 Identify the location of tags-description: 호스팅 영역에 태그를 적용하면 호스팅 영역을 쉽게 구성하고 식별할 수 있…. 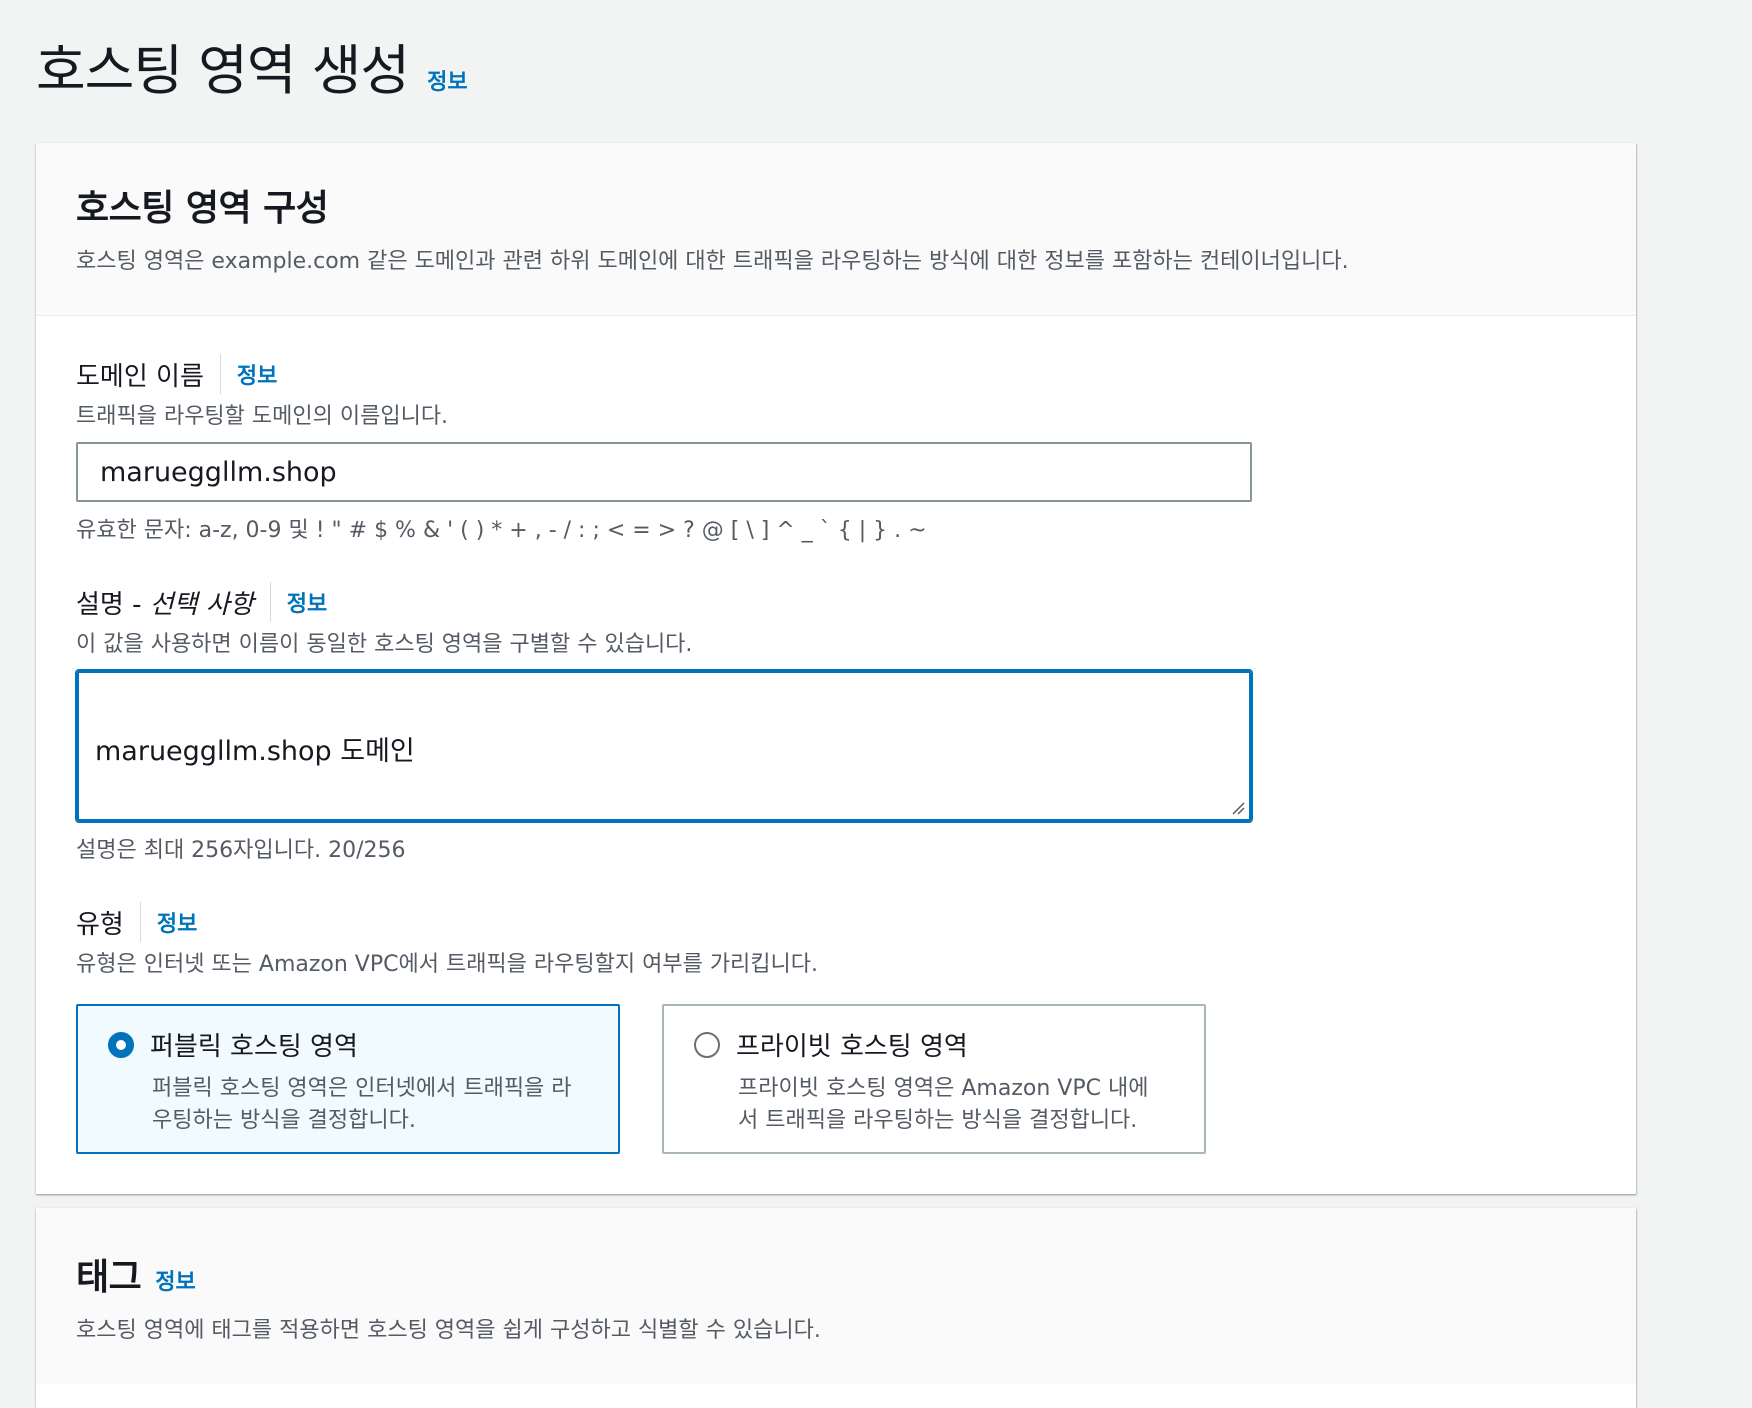
(448, 1330).